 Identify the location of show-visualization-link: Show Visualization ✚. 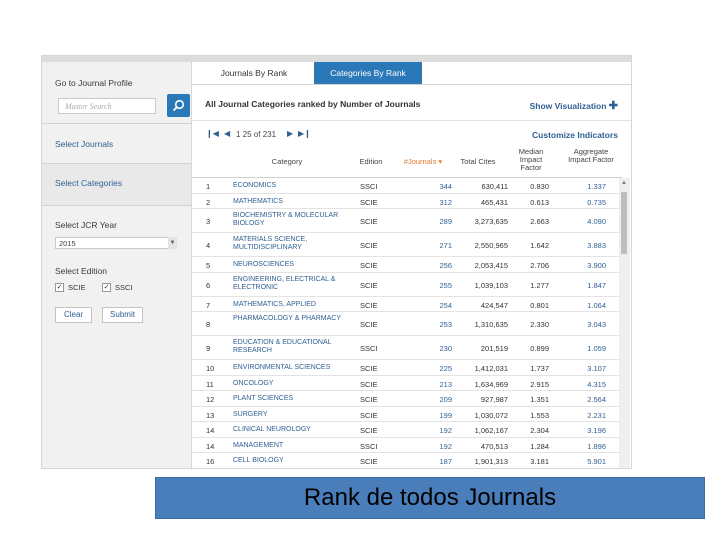
(574, 105).